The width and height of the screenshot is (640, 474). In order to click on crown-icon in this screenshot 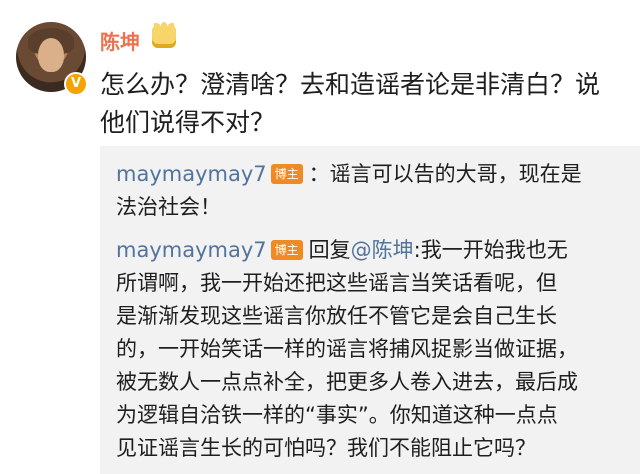, I will do `click(164, 34)`.